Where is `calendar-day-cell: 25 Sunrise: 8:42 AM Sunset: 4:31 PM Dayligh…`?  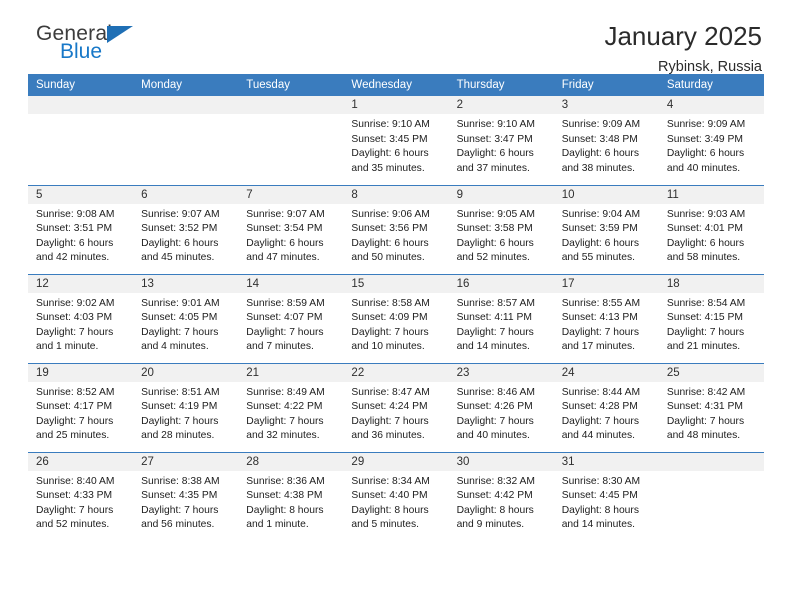 calendar-day-cell: 25 Sunrise: 8:42 AM Sunset: 4:31 PM Dayligh… is located at coordinates (711, 407).